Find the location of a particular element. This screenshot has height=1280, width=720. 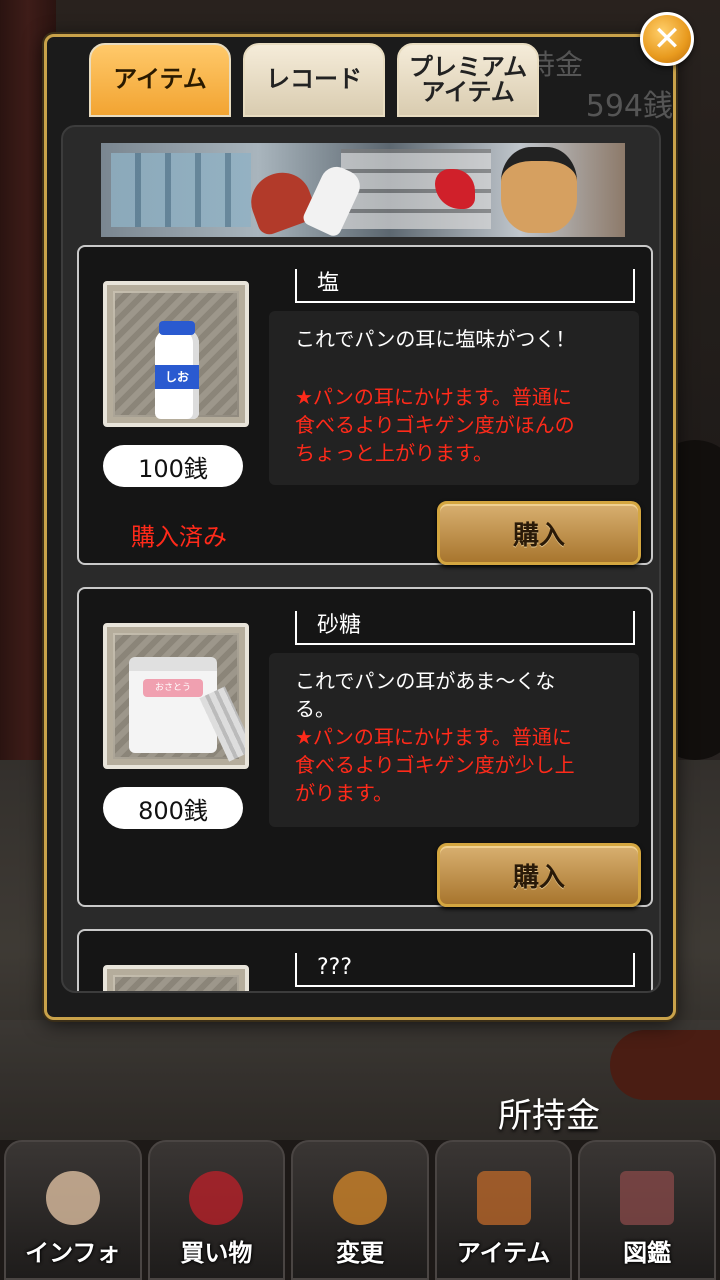

sugar-thumbnail: おさとう is located at coordinates (176, 696).